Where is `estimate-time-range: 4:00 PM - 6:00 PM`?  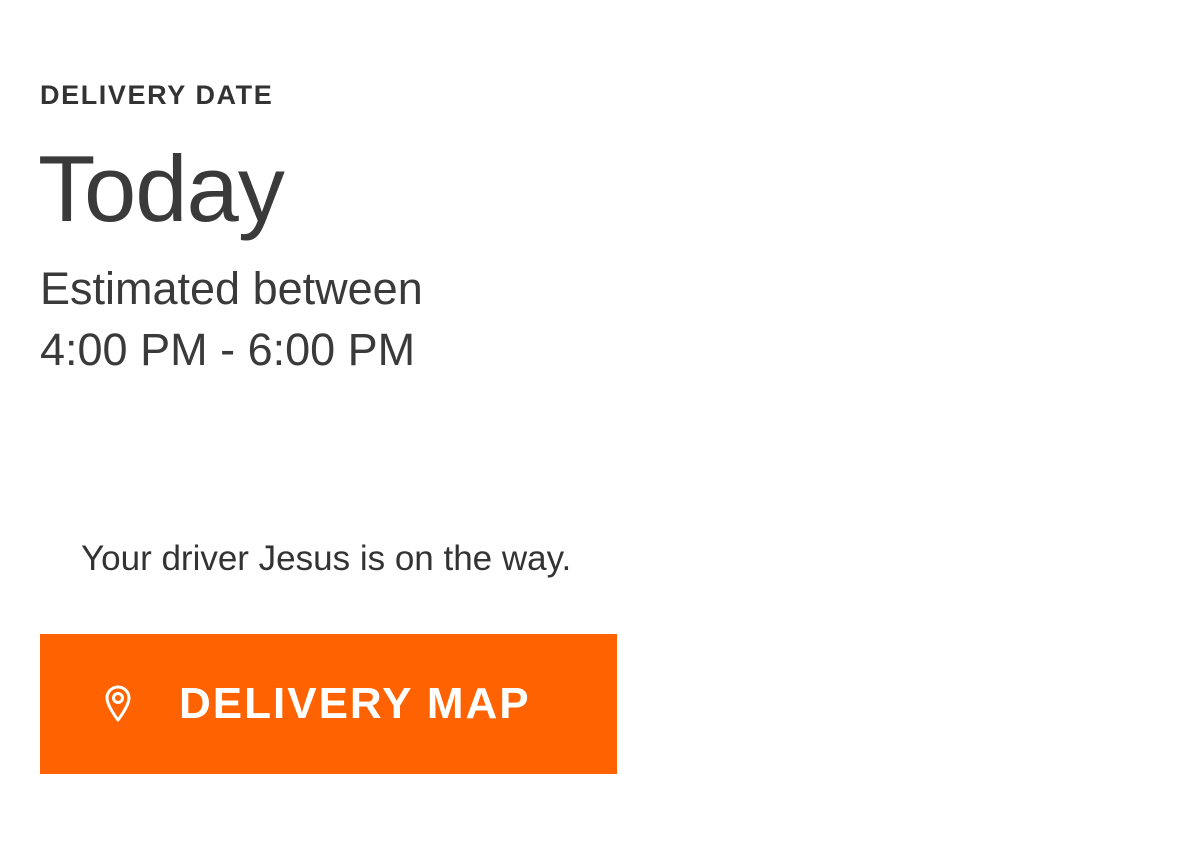 estimate-time-range: 4:00 PM - 6:00 PM is located at coordinates (228, 349).